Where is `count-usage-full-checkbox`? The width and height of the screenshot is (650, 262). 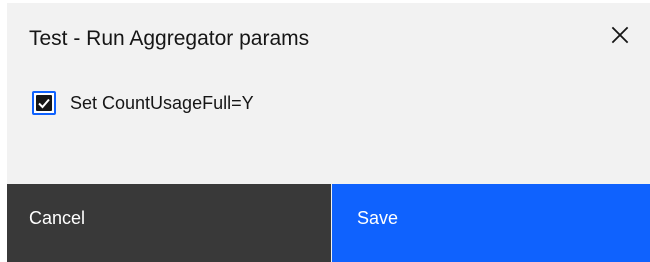 count-usage-full-checkbox is located at coordinates (44, 103).